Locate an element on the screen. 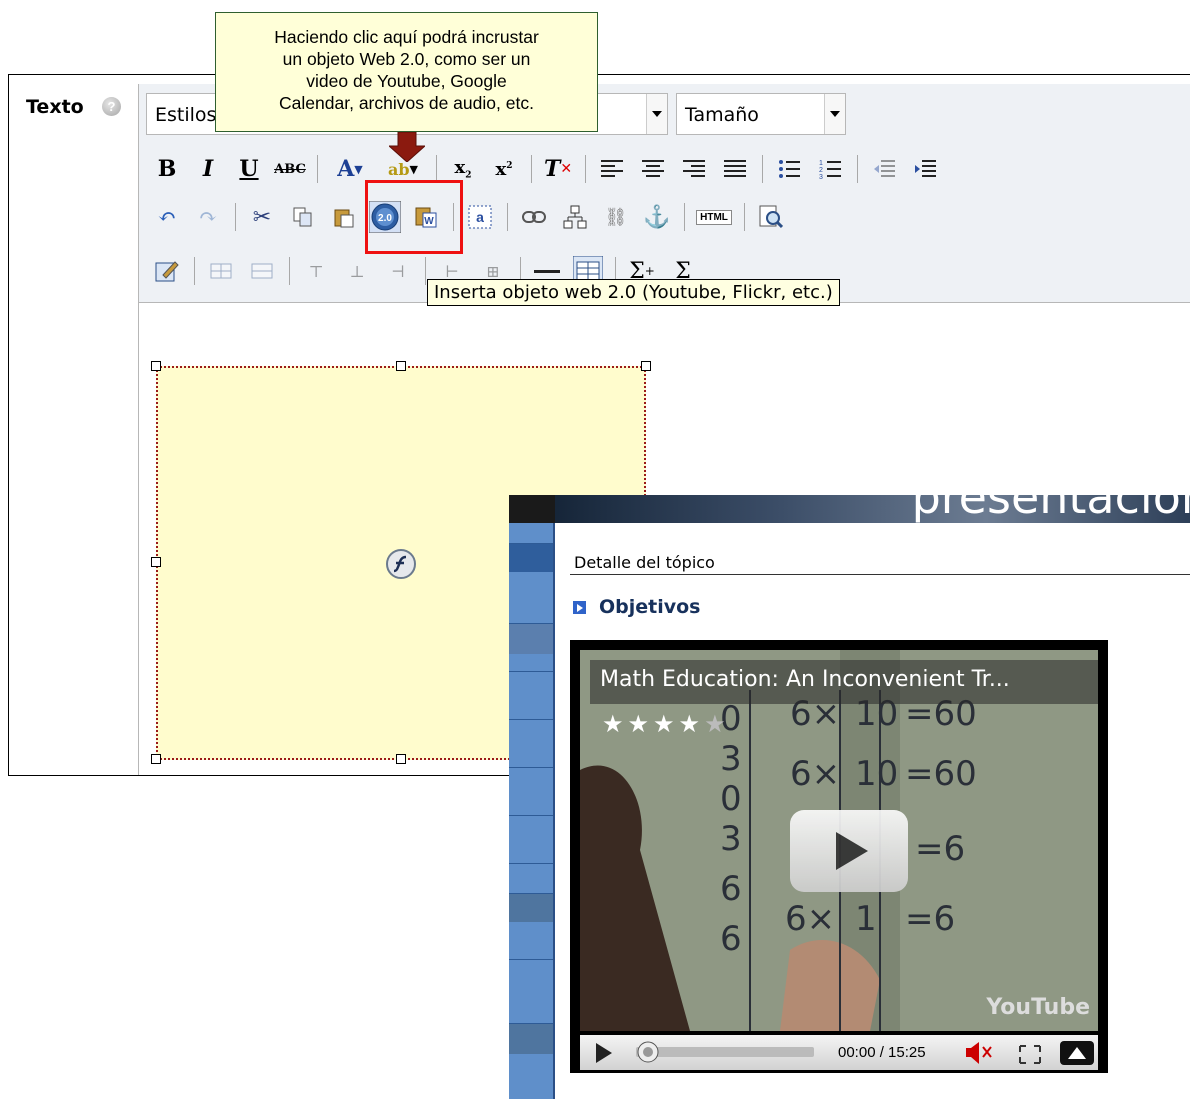 Image resolution: width=1190 pixels, height=1099 pixels. anchor-icon: ⚓ is located at coordinates (657, 217).